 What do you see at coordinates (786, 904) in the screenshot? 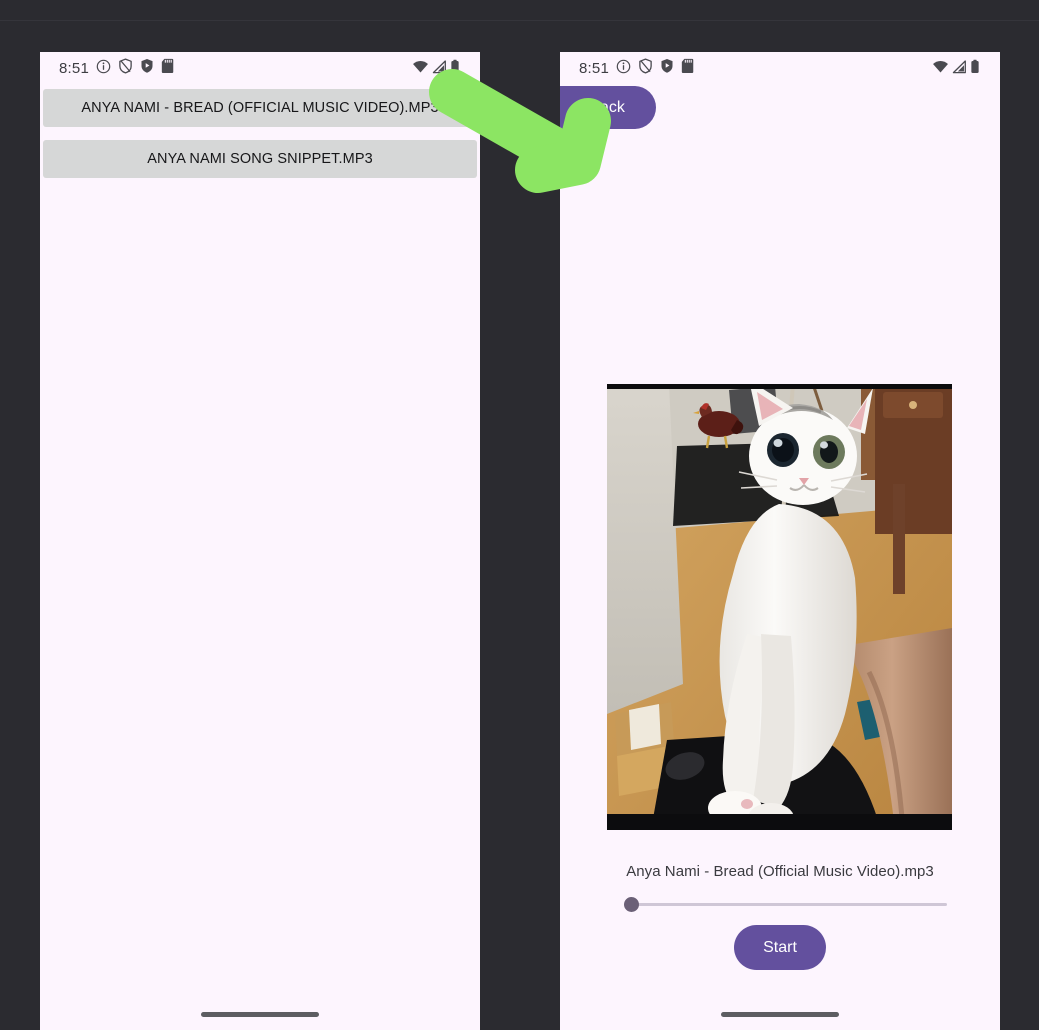
I see `slider-track` at bounding box center [786, 904].